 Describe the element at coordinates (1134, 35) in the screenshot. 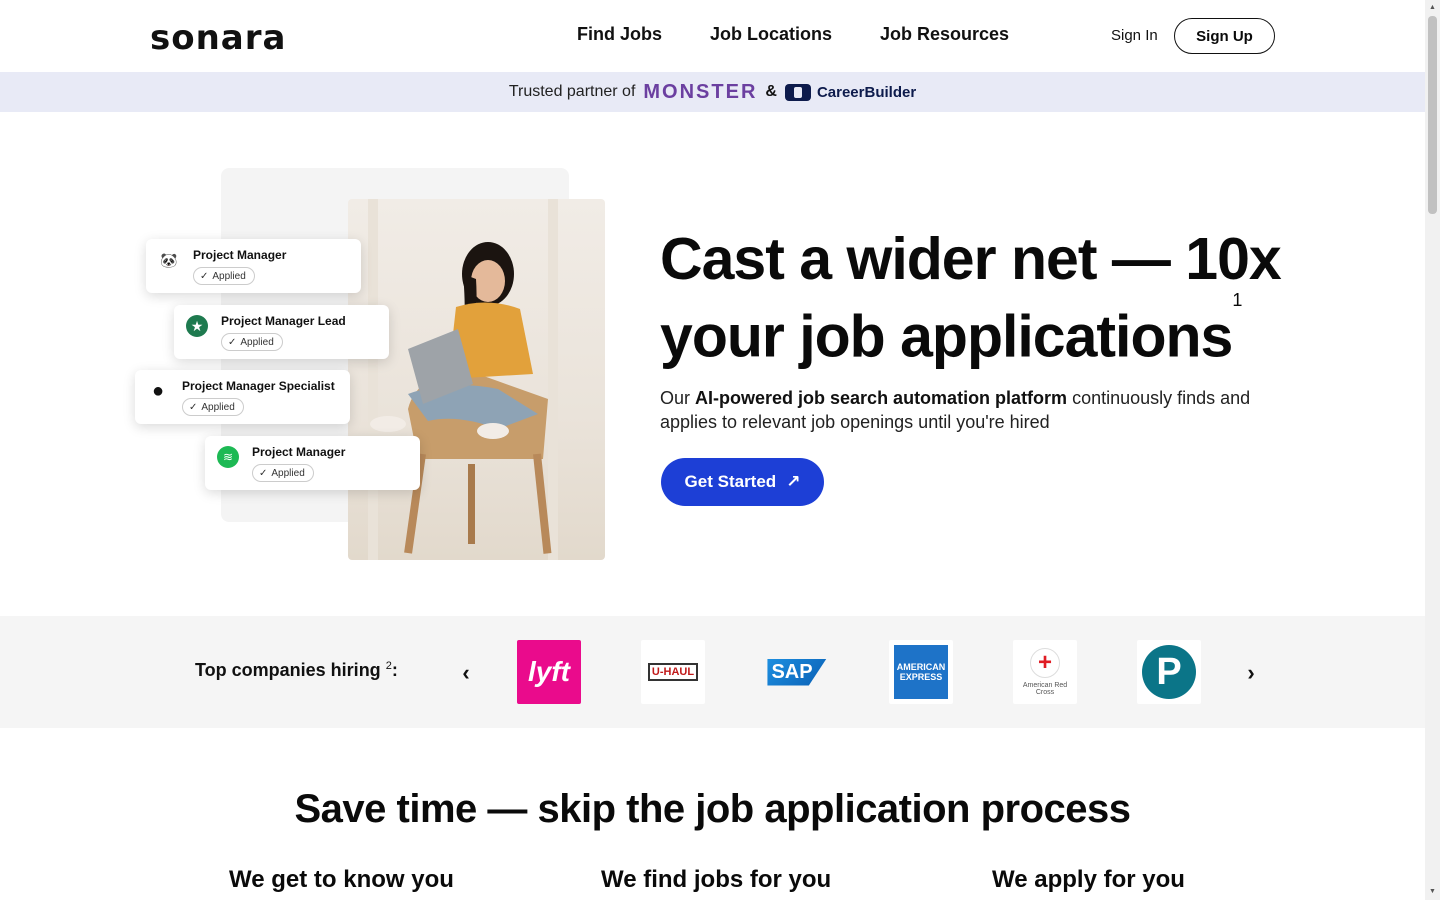

I see `sign-in-link: Sign In` at that location.